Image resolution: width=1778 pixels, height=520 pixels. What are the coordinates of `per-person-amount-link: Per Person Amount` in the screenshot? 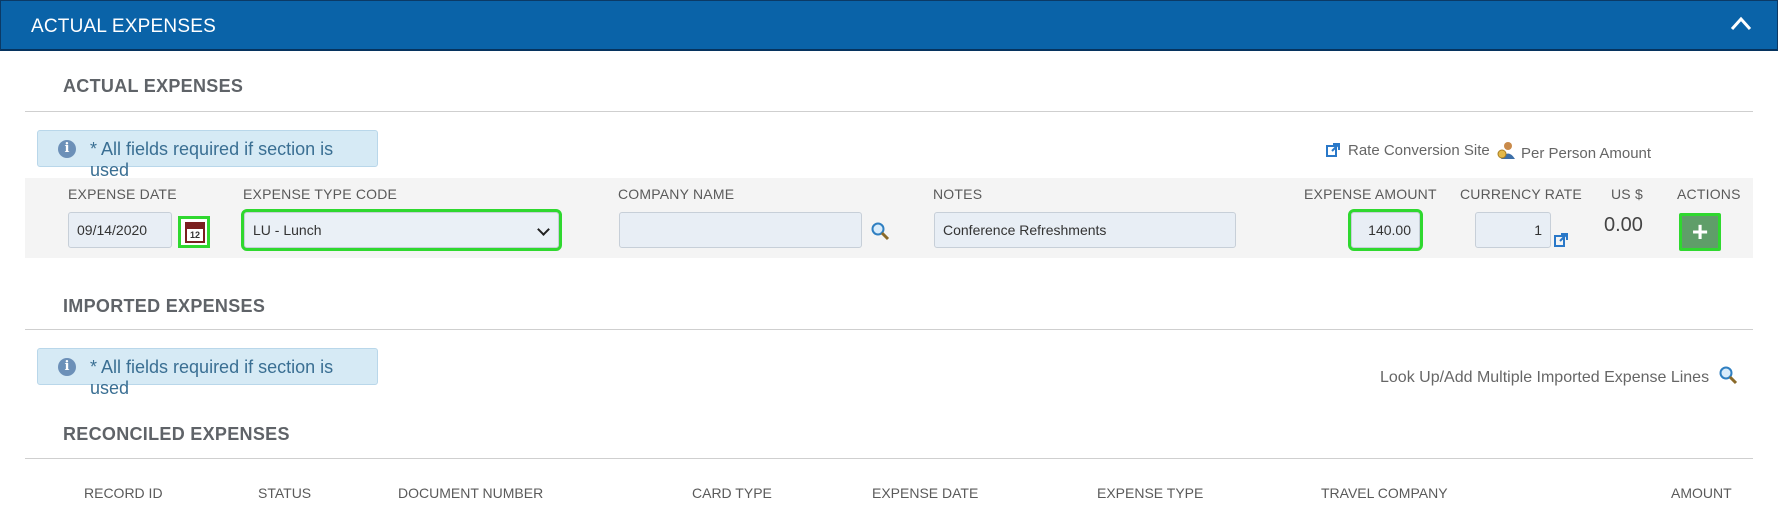 It's located at (1574, 151).